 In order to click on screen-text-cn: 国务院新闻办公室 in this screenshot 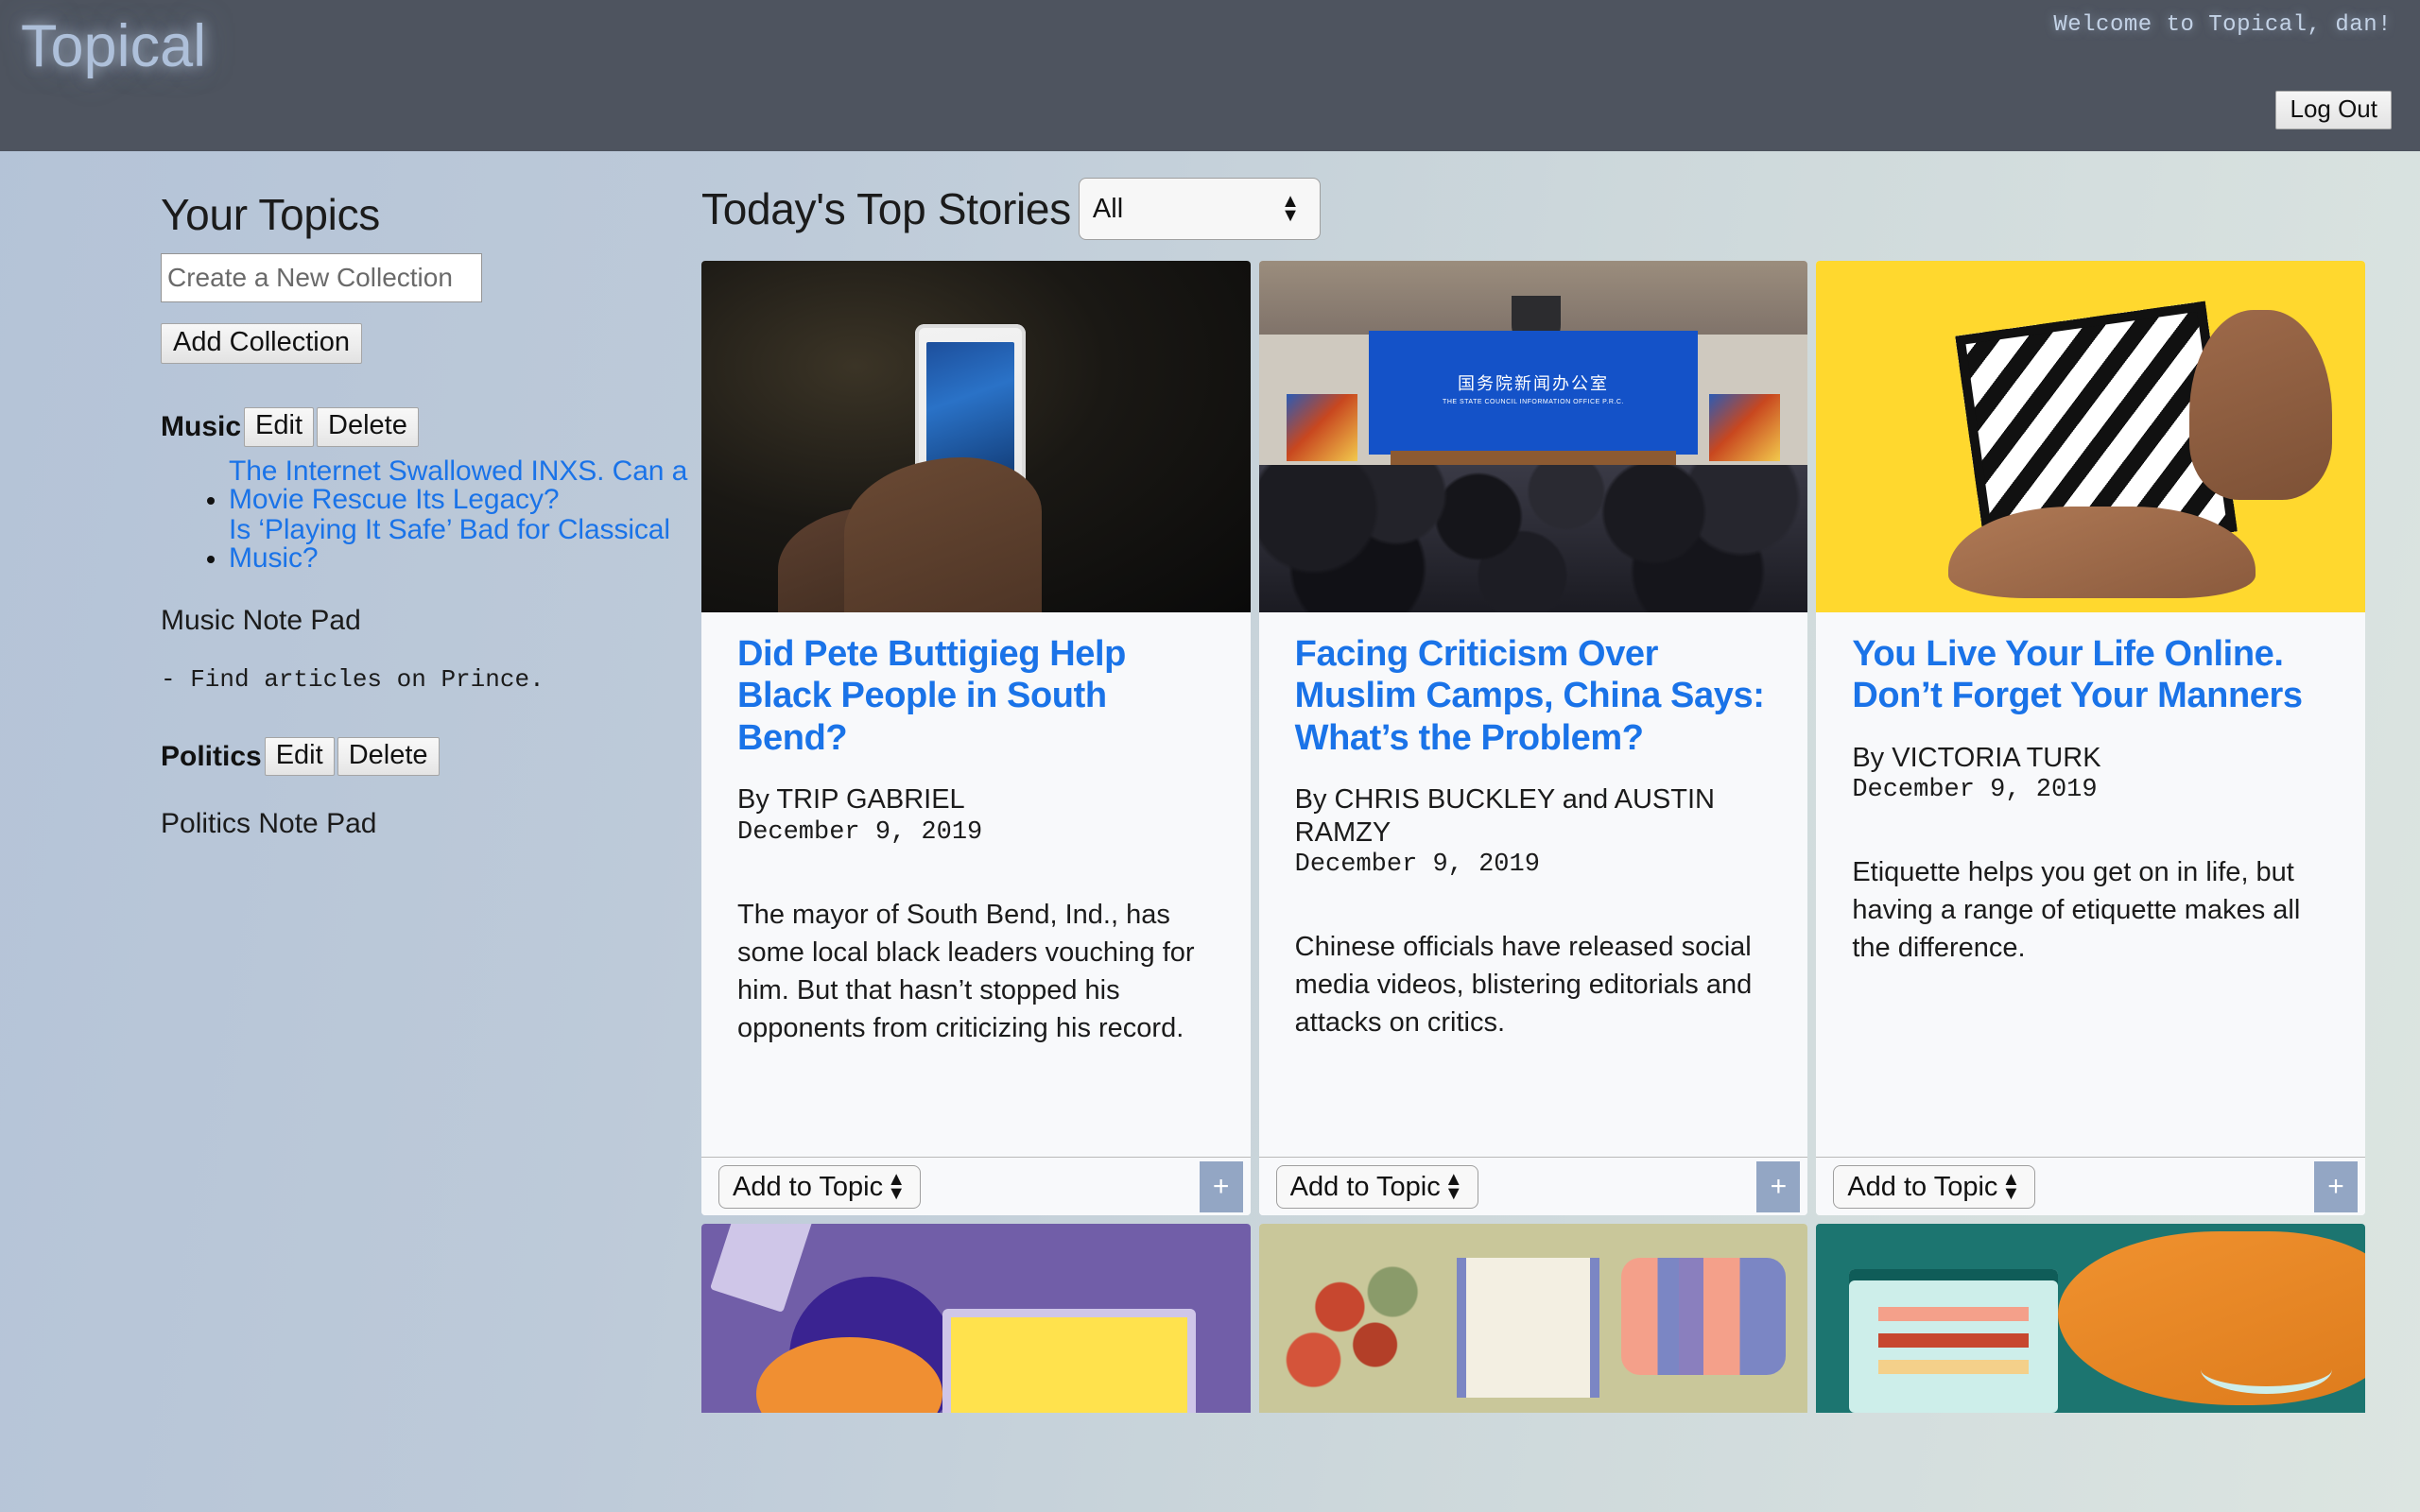, I will do `click(1533, 384)`.